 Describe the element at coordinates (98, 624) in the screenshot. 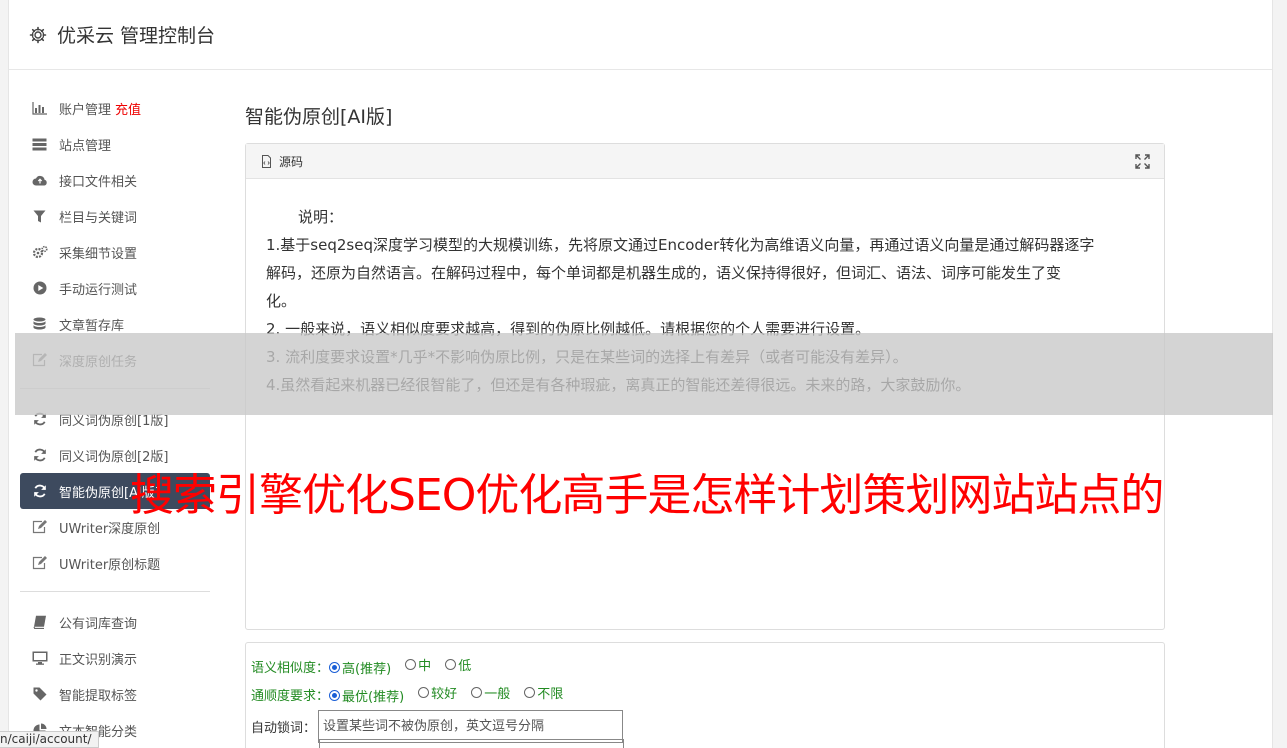

I see `sidebar-item-label: 公有词库查询` at that location.